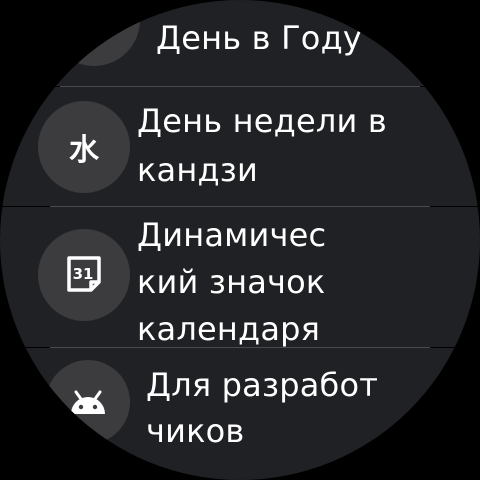 Image resolution: width=480 pixels, height=480 pixels. Describe the element at coordinates (259, 38) in the screenshot. I see `list-item-label: День в Году` at that location.